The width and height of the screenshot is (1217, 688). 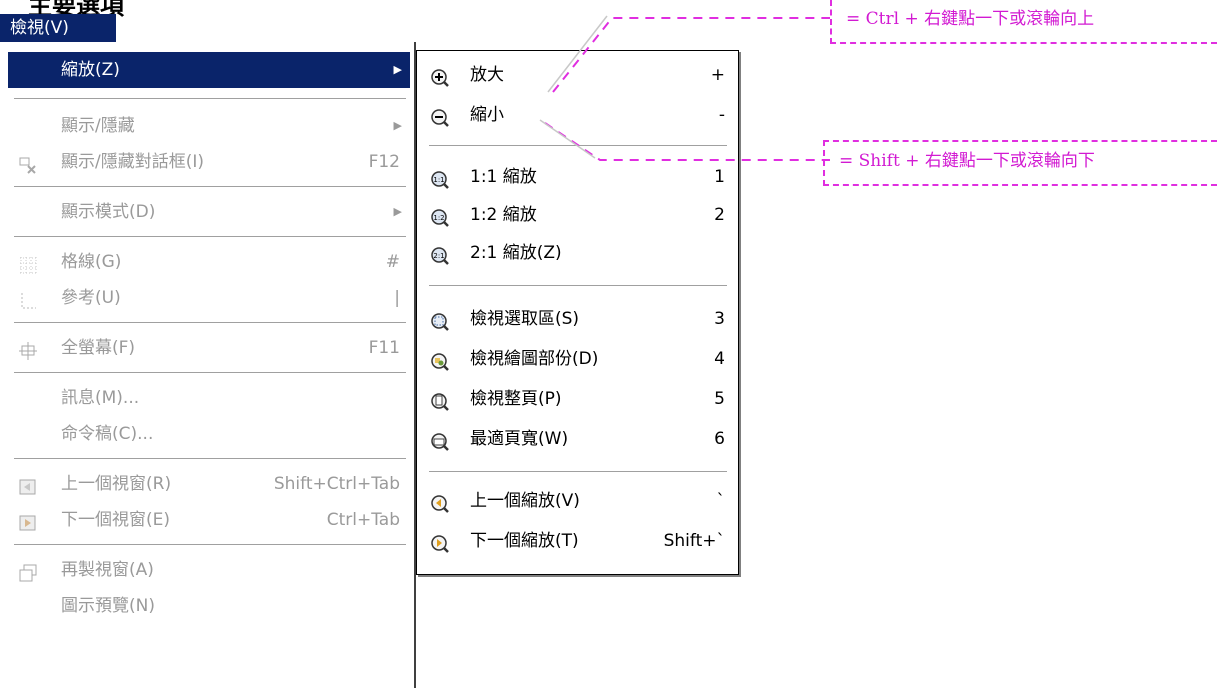 I want to click on zoom-out-annotation: = Shift + 右鍵點一下或滾輪向下, so click(x=1020, y=163).